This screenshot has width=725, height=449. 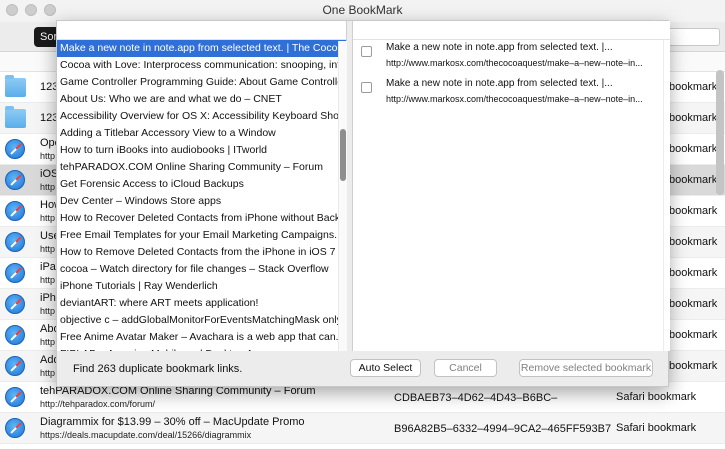 What do you see at coordinates (342, 196) in the screenshot?
I see `duplicate-groups-scroll-track` at bounding box center [342, 196].